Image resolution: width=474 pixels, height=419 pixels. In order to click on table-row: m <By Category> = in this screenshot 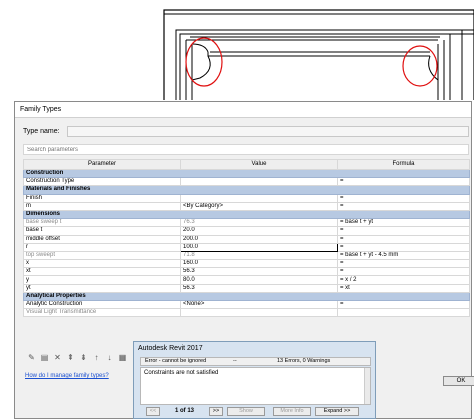, I will do `click(246, 206)`.